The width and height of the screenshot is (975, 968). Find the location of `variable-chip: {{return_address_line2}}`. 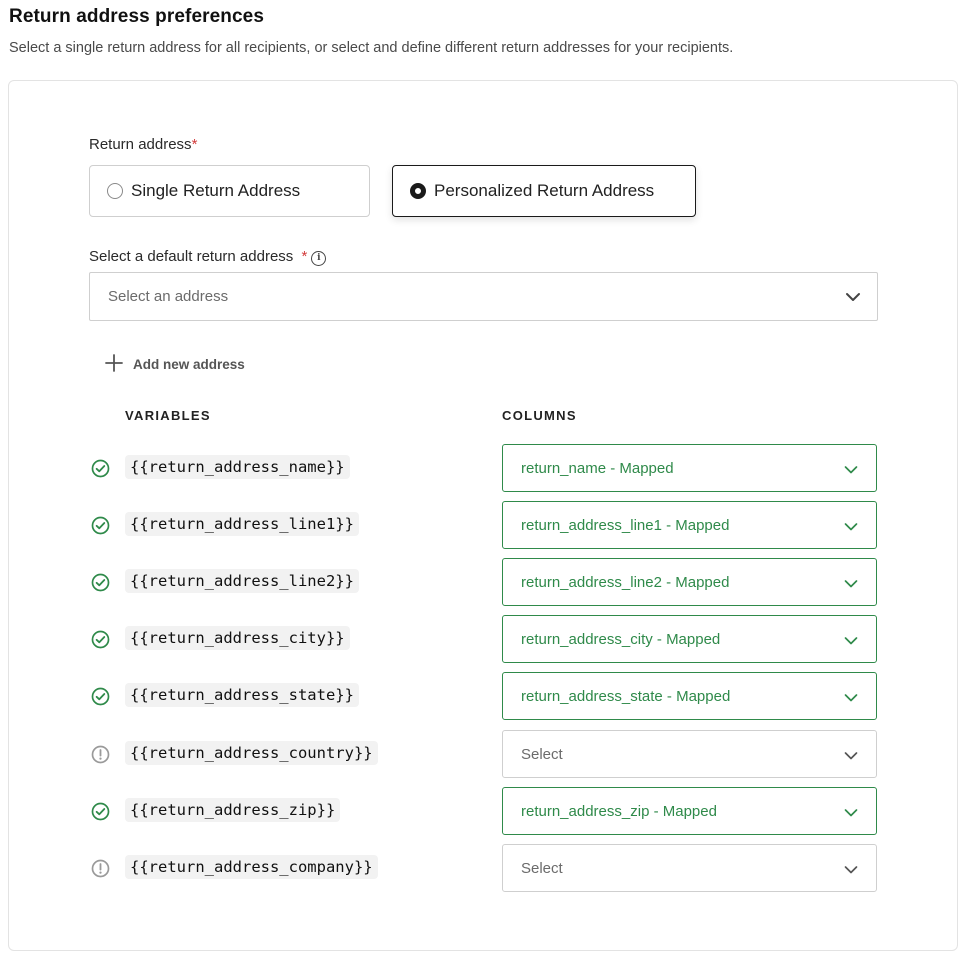

variable-chip: {{return_address_line2}} is located at coordinates (242, 581).